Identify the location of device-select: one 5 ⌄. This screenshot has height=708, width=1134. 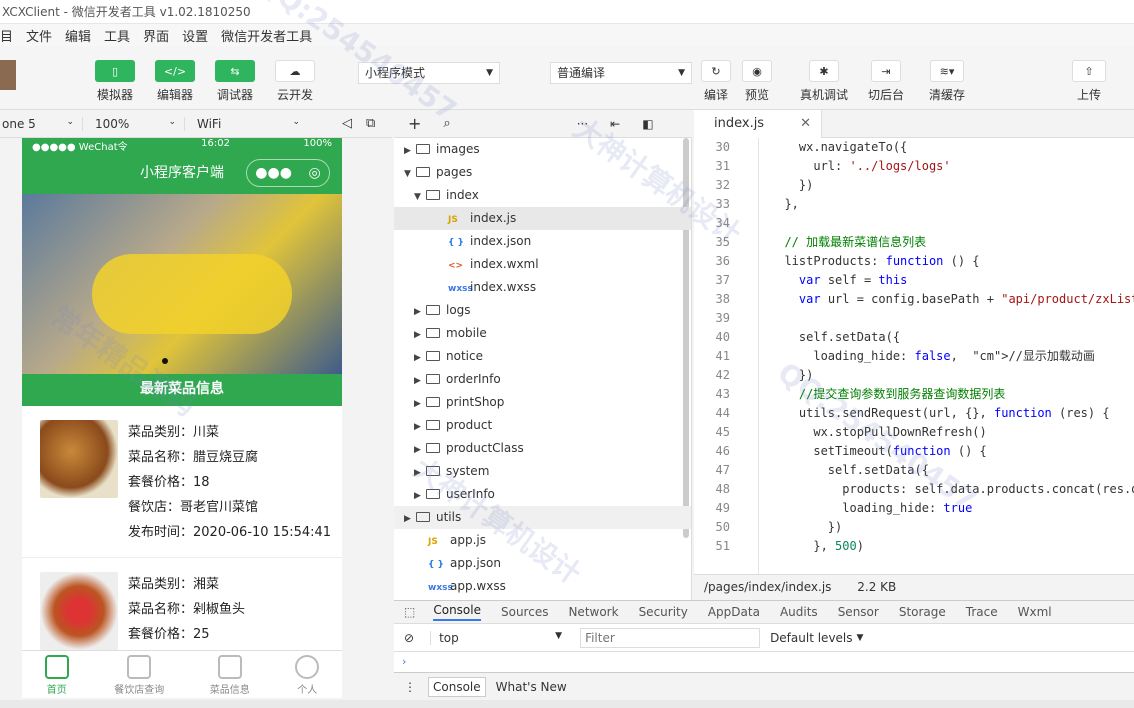
(41, 124).